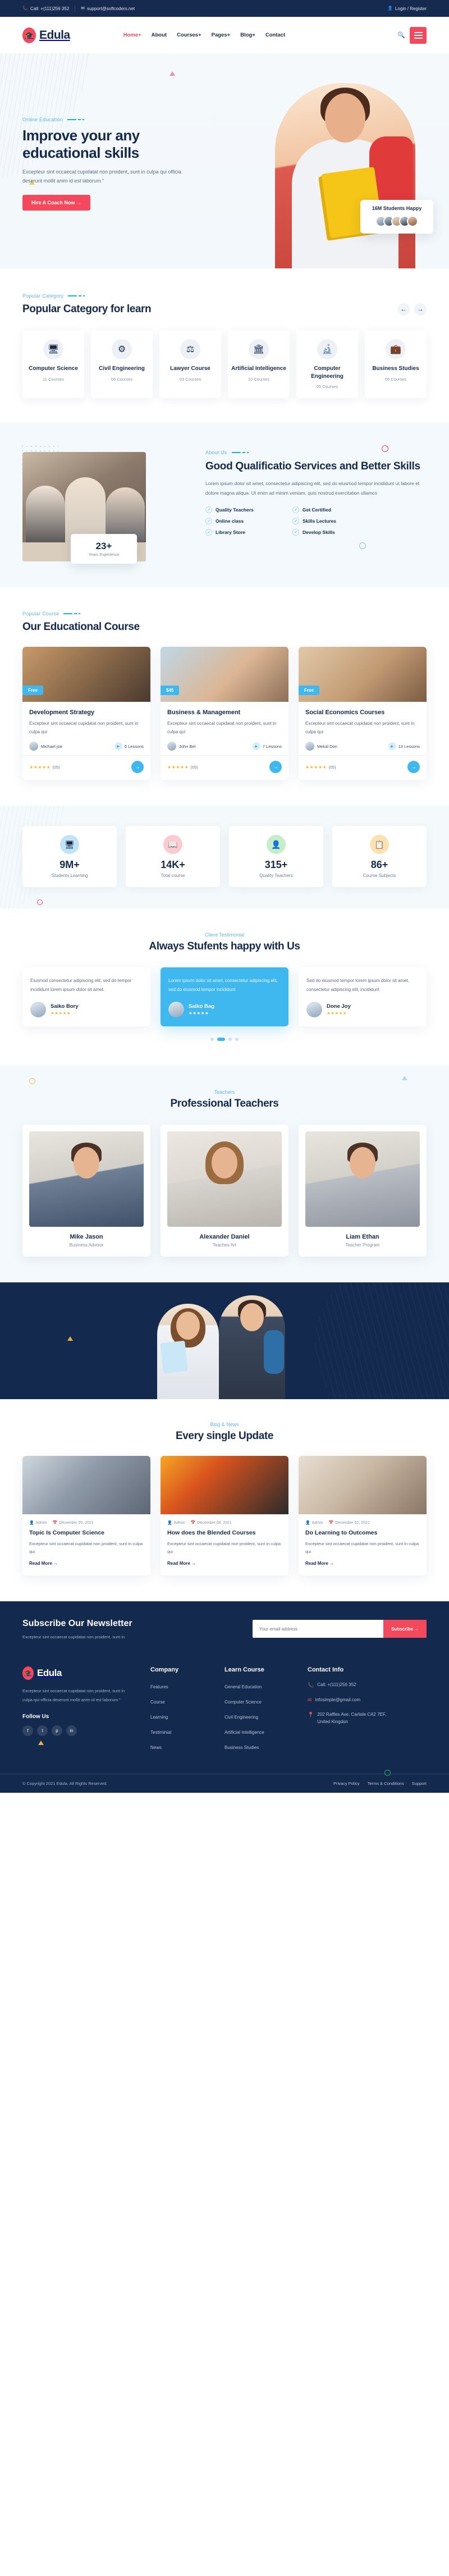 This screenshot has width=449, height=2576. What do you see at coordinates (252, 1317) in the screenshot?
I see `face-shape` at bounding box center [252, 1317].